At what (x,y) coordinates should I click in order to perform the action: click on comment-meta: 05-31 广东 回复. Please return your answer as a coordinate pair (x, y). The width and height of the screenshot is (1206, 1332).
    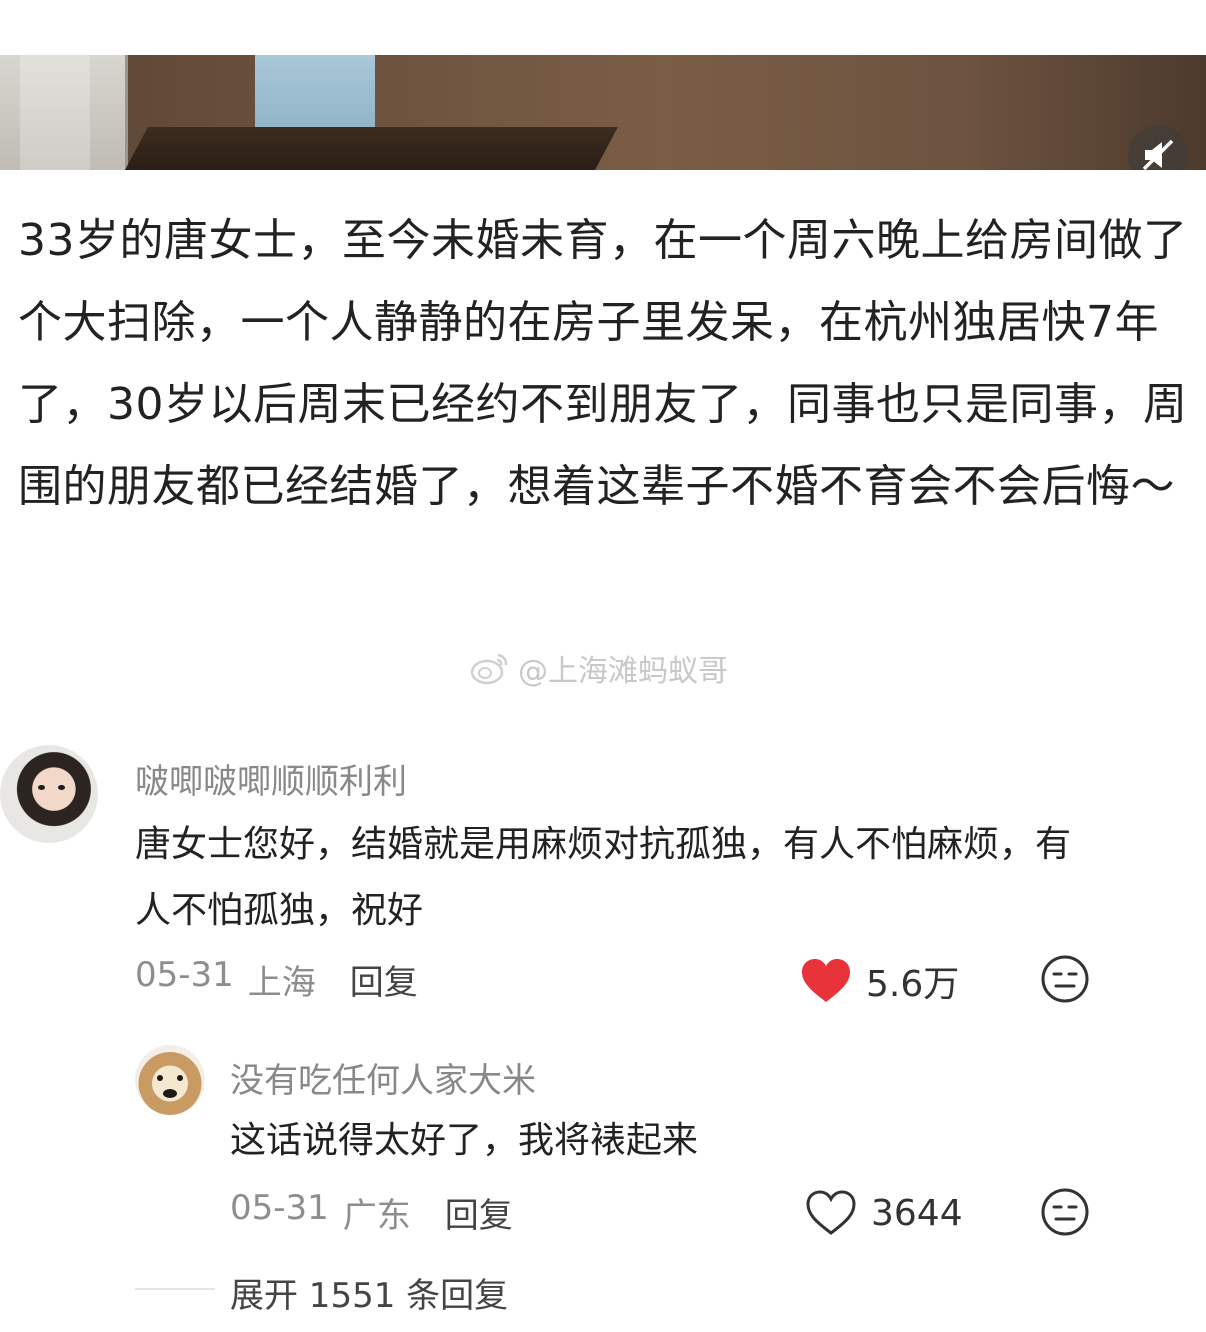
    Looking at the image, I should click on (371, 1212).